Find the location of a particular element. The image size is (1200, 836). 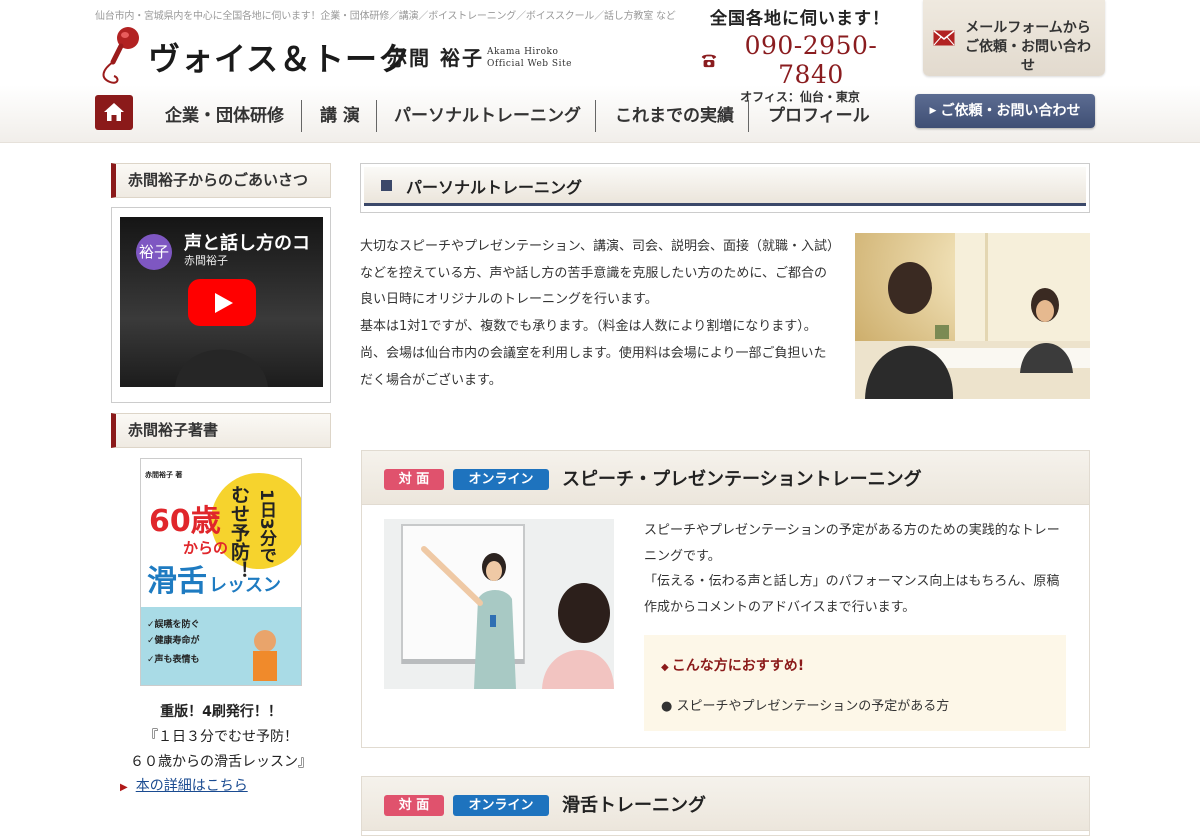

recommendation-item: ● スピーチやプレゼンテーションの予定がある方 is located at coordinates (805, 704).